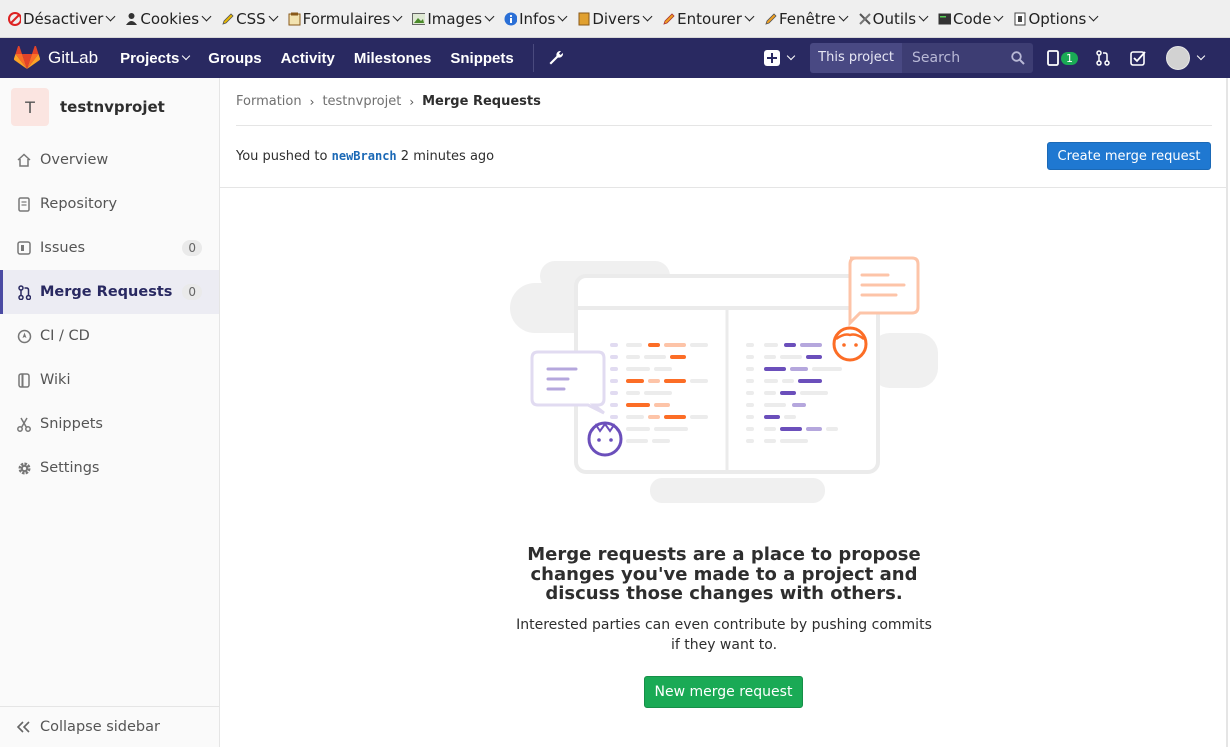  What do you see at coordinates (668, 18) in the screenshot?
I see `outline-pencil-icon` at bounding box center [668, 18].